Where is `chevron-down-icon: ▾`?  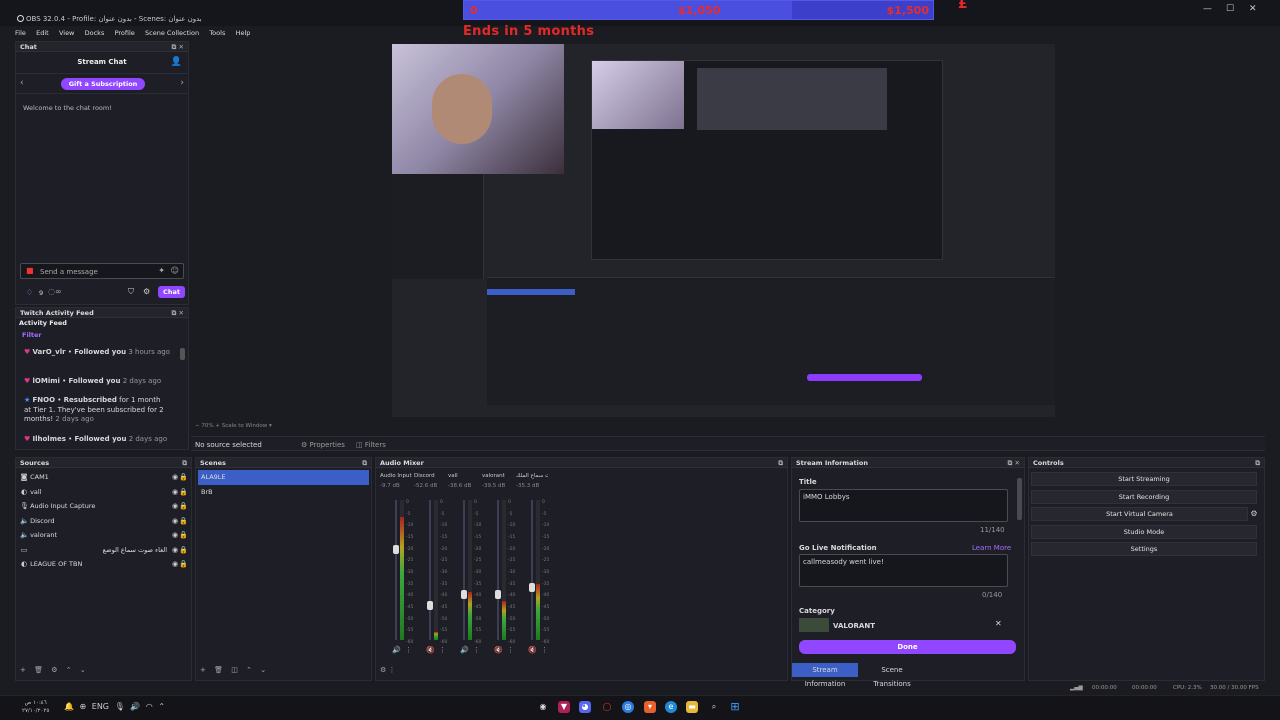 chevron-down-icon: ▾ is located at coordinates (270, 426).